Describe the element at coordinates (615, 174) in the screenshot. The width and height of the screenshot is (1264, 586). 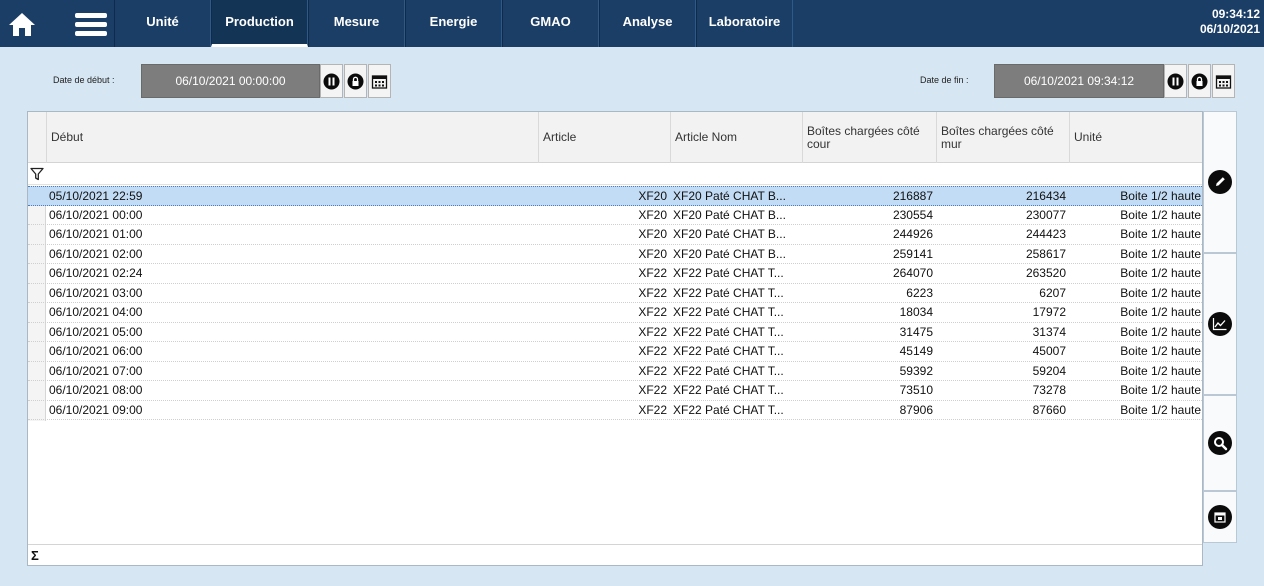
I see `grid-filter-row` at that location.